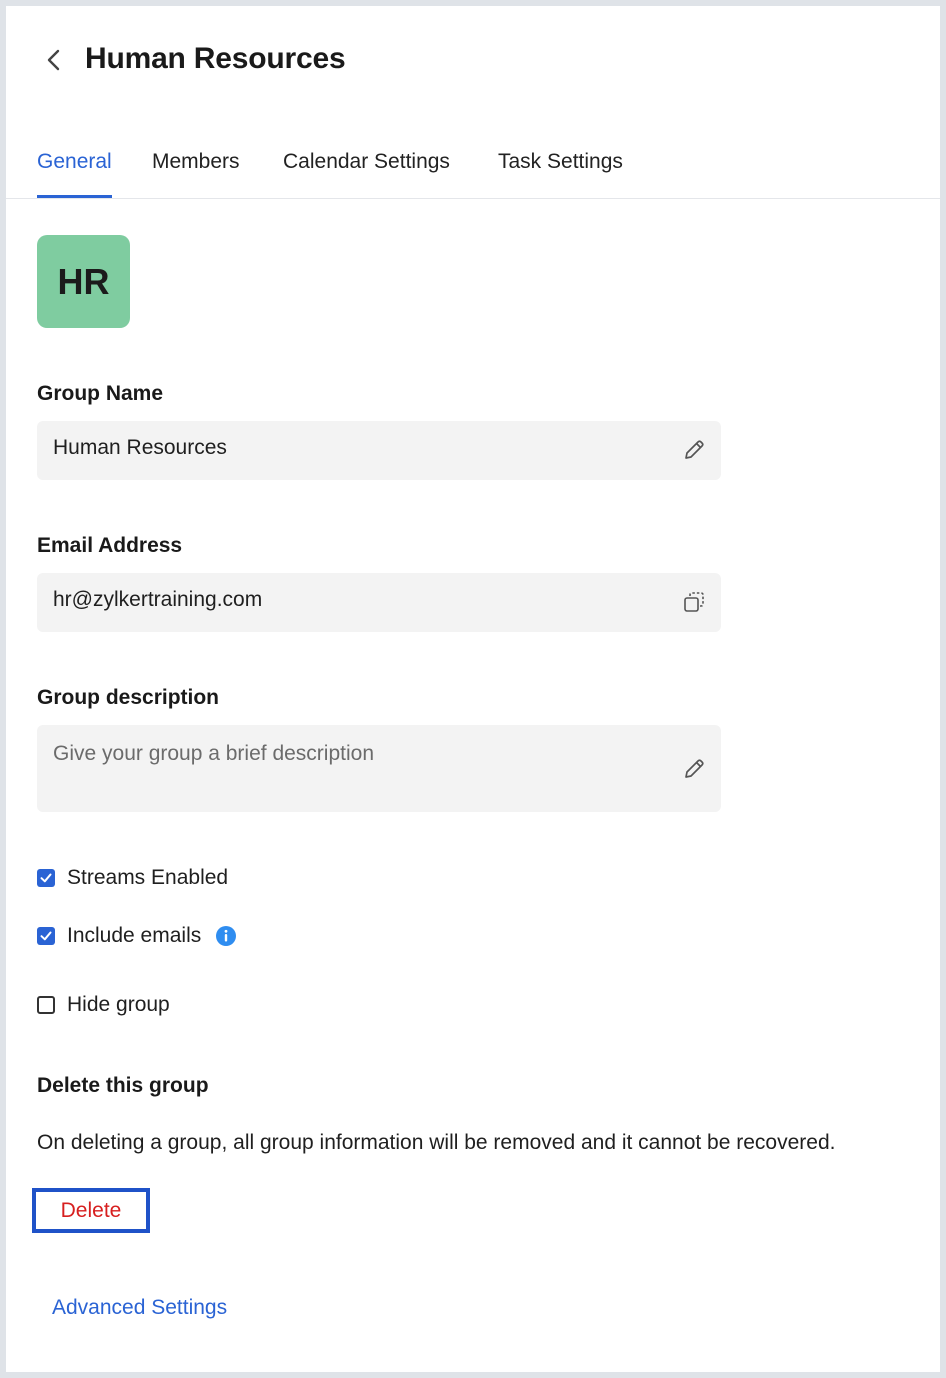 This screenshot has height=1378, width=946. I want to click on header: Human Resources, so click(473, 61).